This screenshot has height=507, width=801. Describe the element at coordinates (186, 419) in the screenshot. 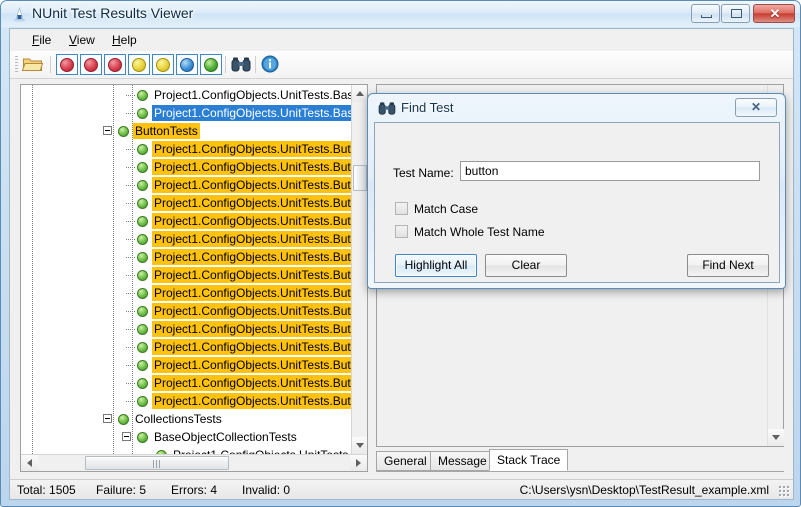

I see `tree-row: CollectionsTests` at that location.